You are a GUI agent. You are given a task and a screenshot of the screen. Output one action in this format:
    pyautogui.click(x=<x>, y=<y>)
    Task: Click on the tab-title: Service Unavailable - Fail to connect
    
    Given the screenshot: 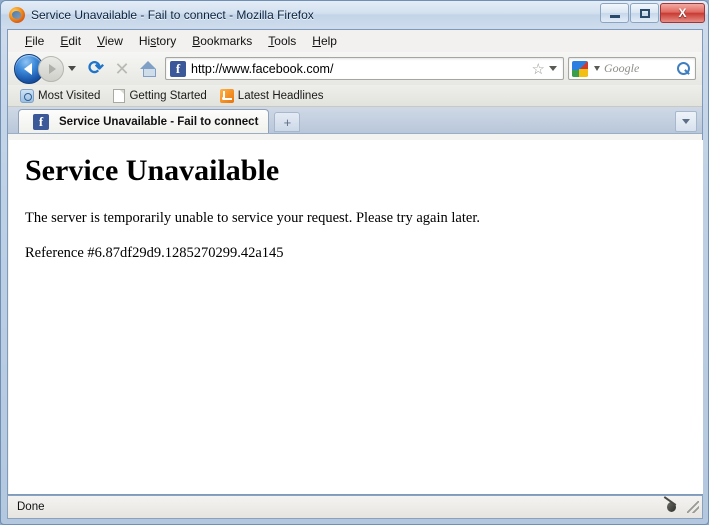 What is the action you would take?
    pyautogui.click(x=159, y=121)
    